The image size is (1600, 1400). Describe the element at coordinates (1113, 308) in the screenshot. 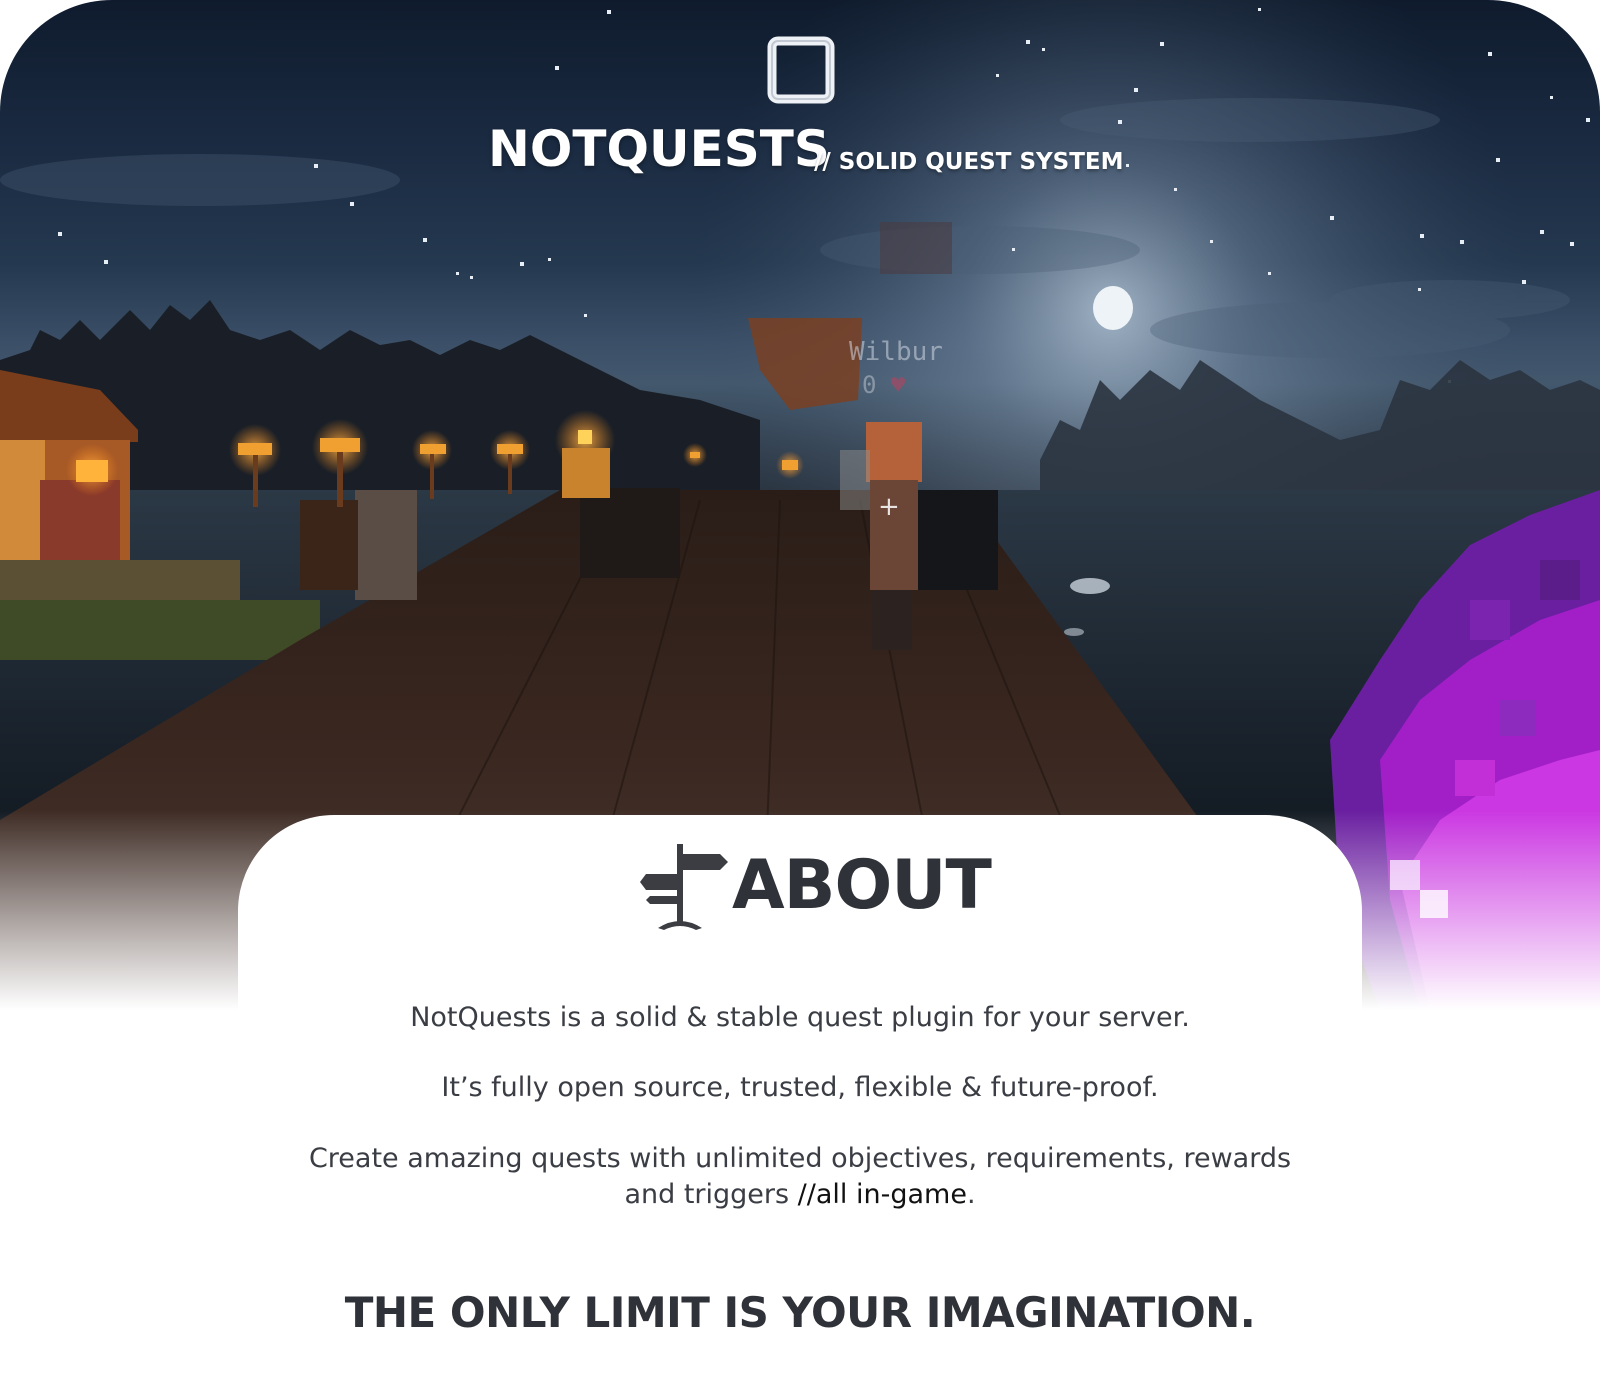

I see `moon` at that location.